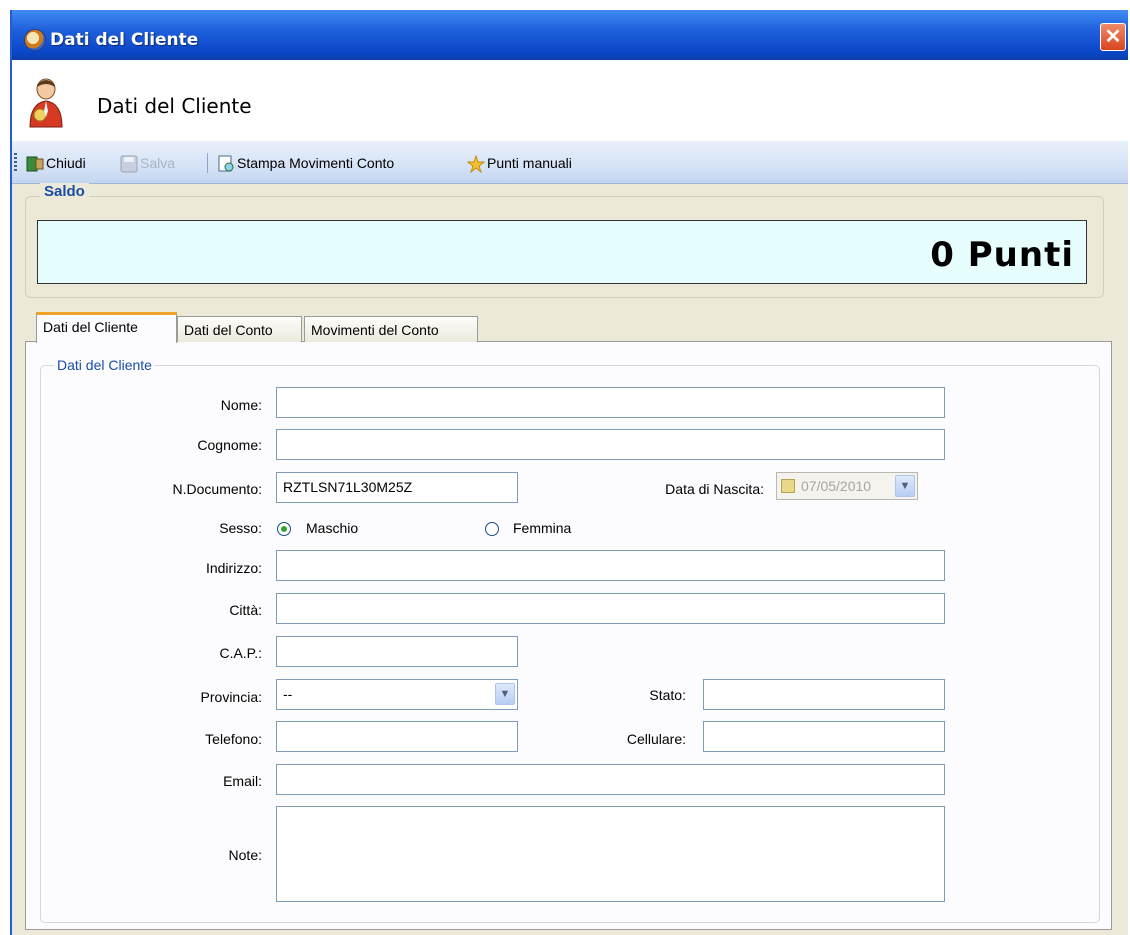 The height and width of the screenshot is (935, 1130). Describe the element at coordinates (836, 486) in the screenshot. I see `data-nascita-value: 07/05/2010` at that location.